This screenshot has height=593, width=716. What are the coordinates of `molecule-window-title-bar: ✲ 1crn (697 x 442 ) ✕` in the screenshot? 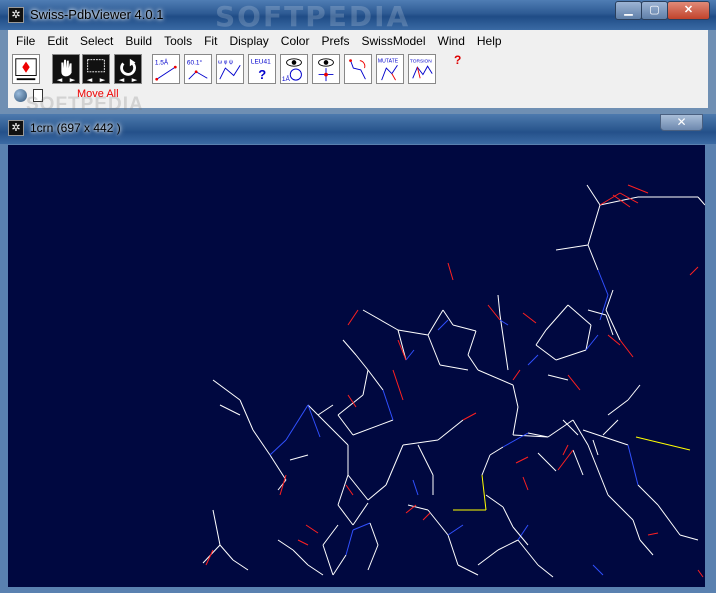 It's located at (358, 129).